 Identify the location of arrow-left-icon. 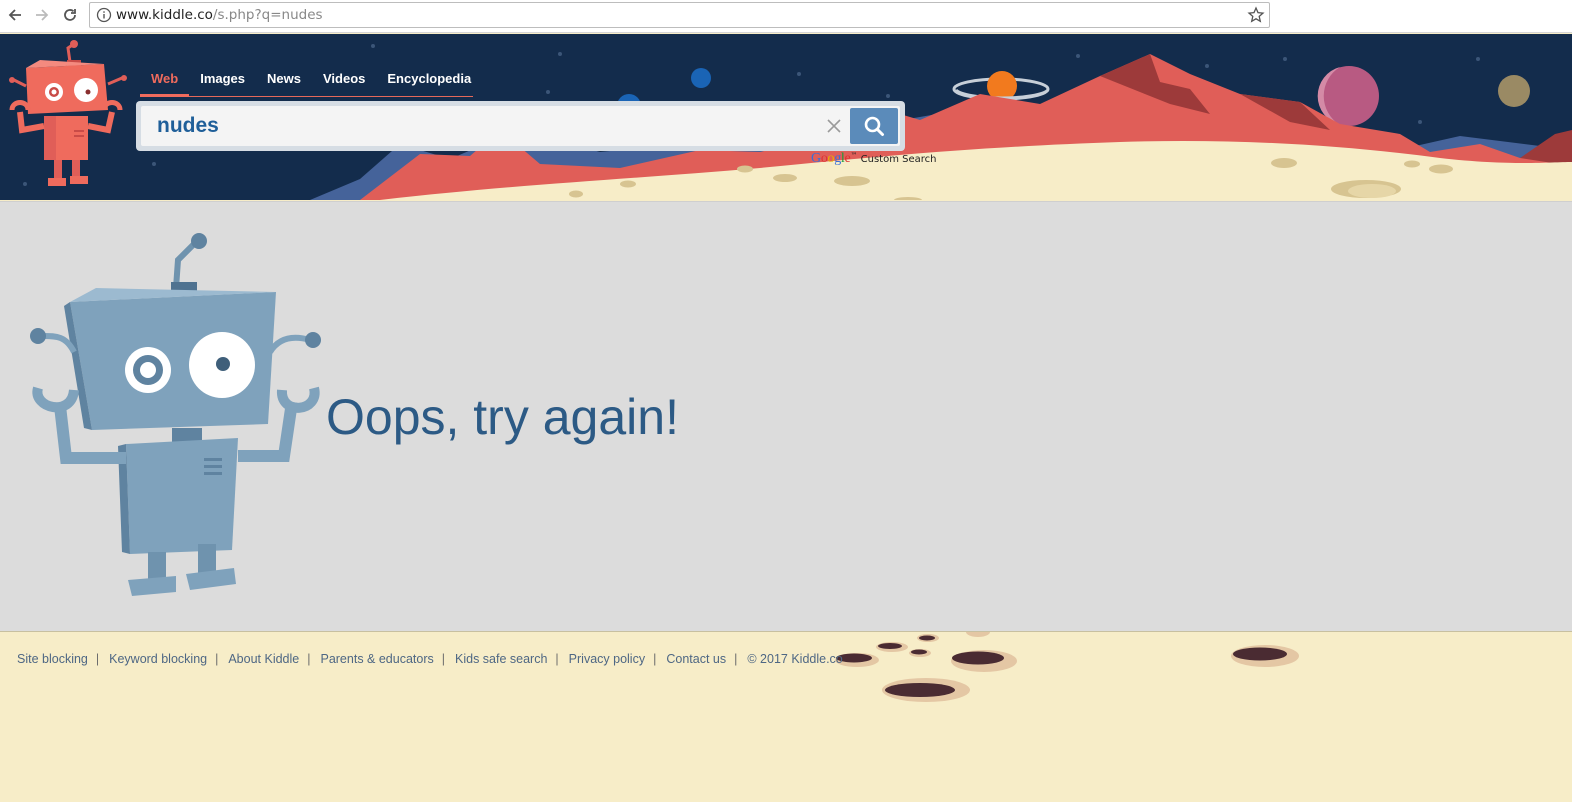
(14, 15).